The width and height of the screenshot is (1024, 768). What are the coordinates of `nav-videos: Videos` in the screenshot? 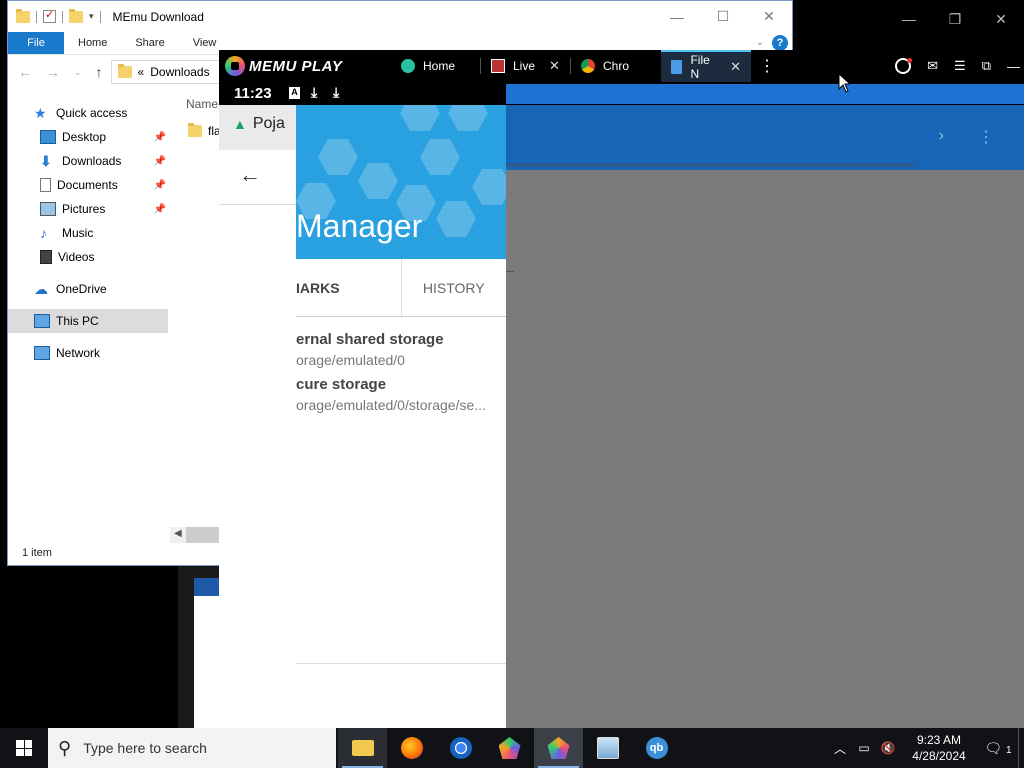 It's located at (88, 257).